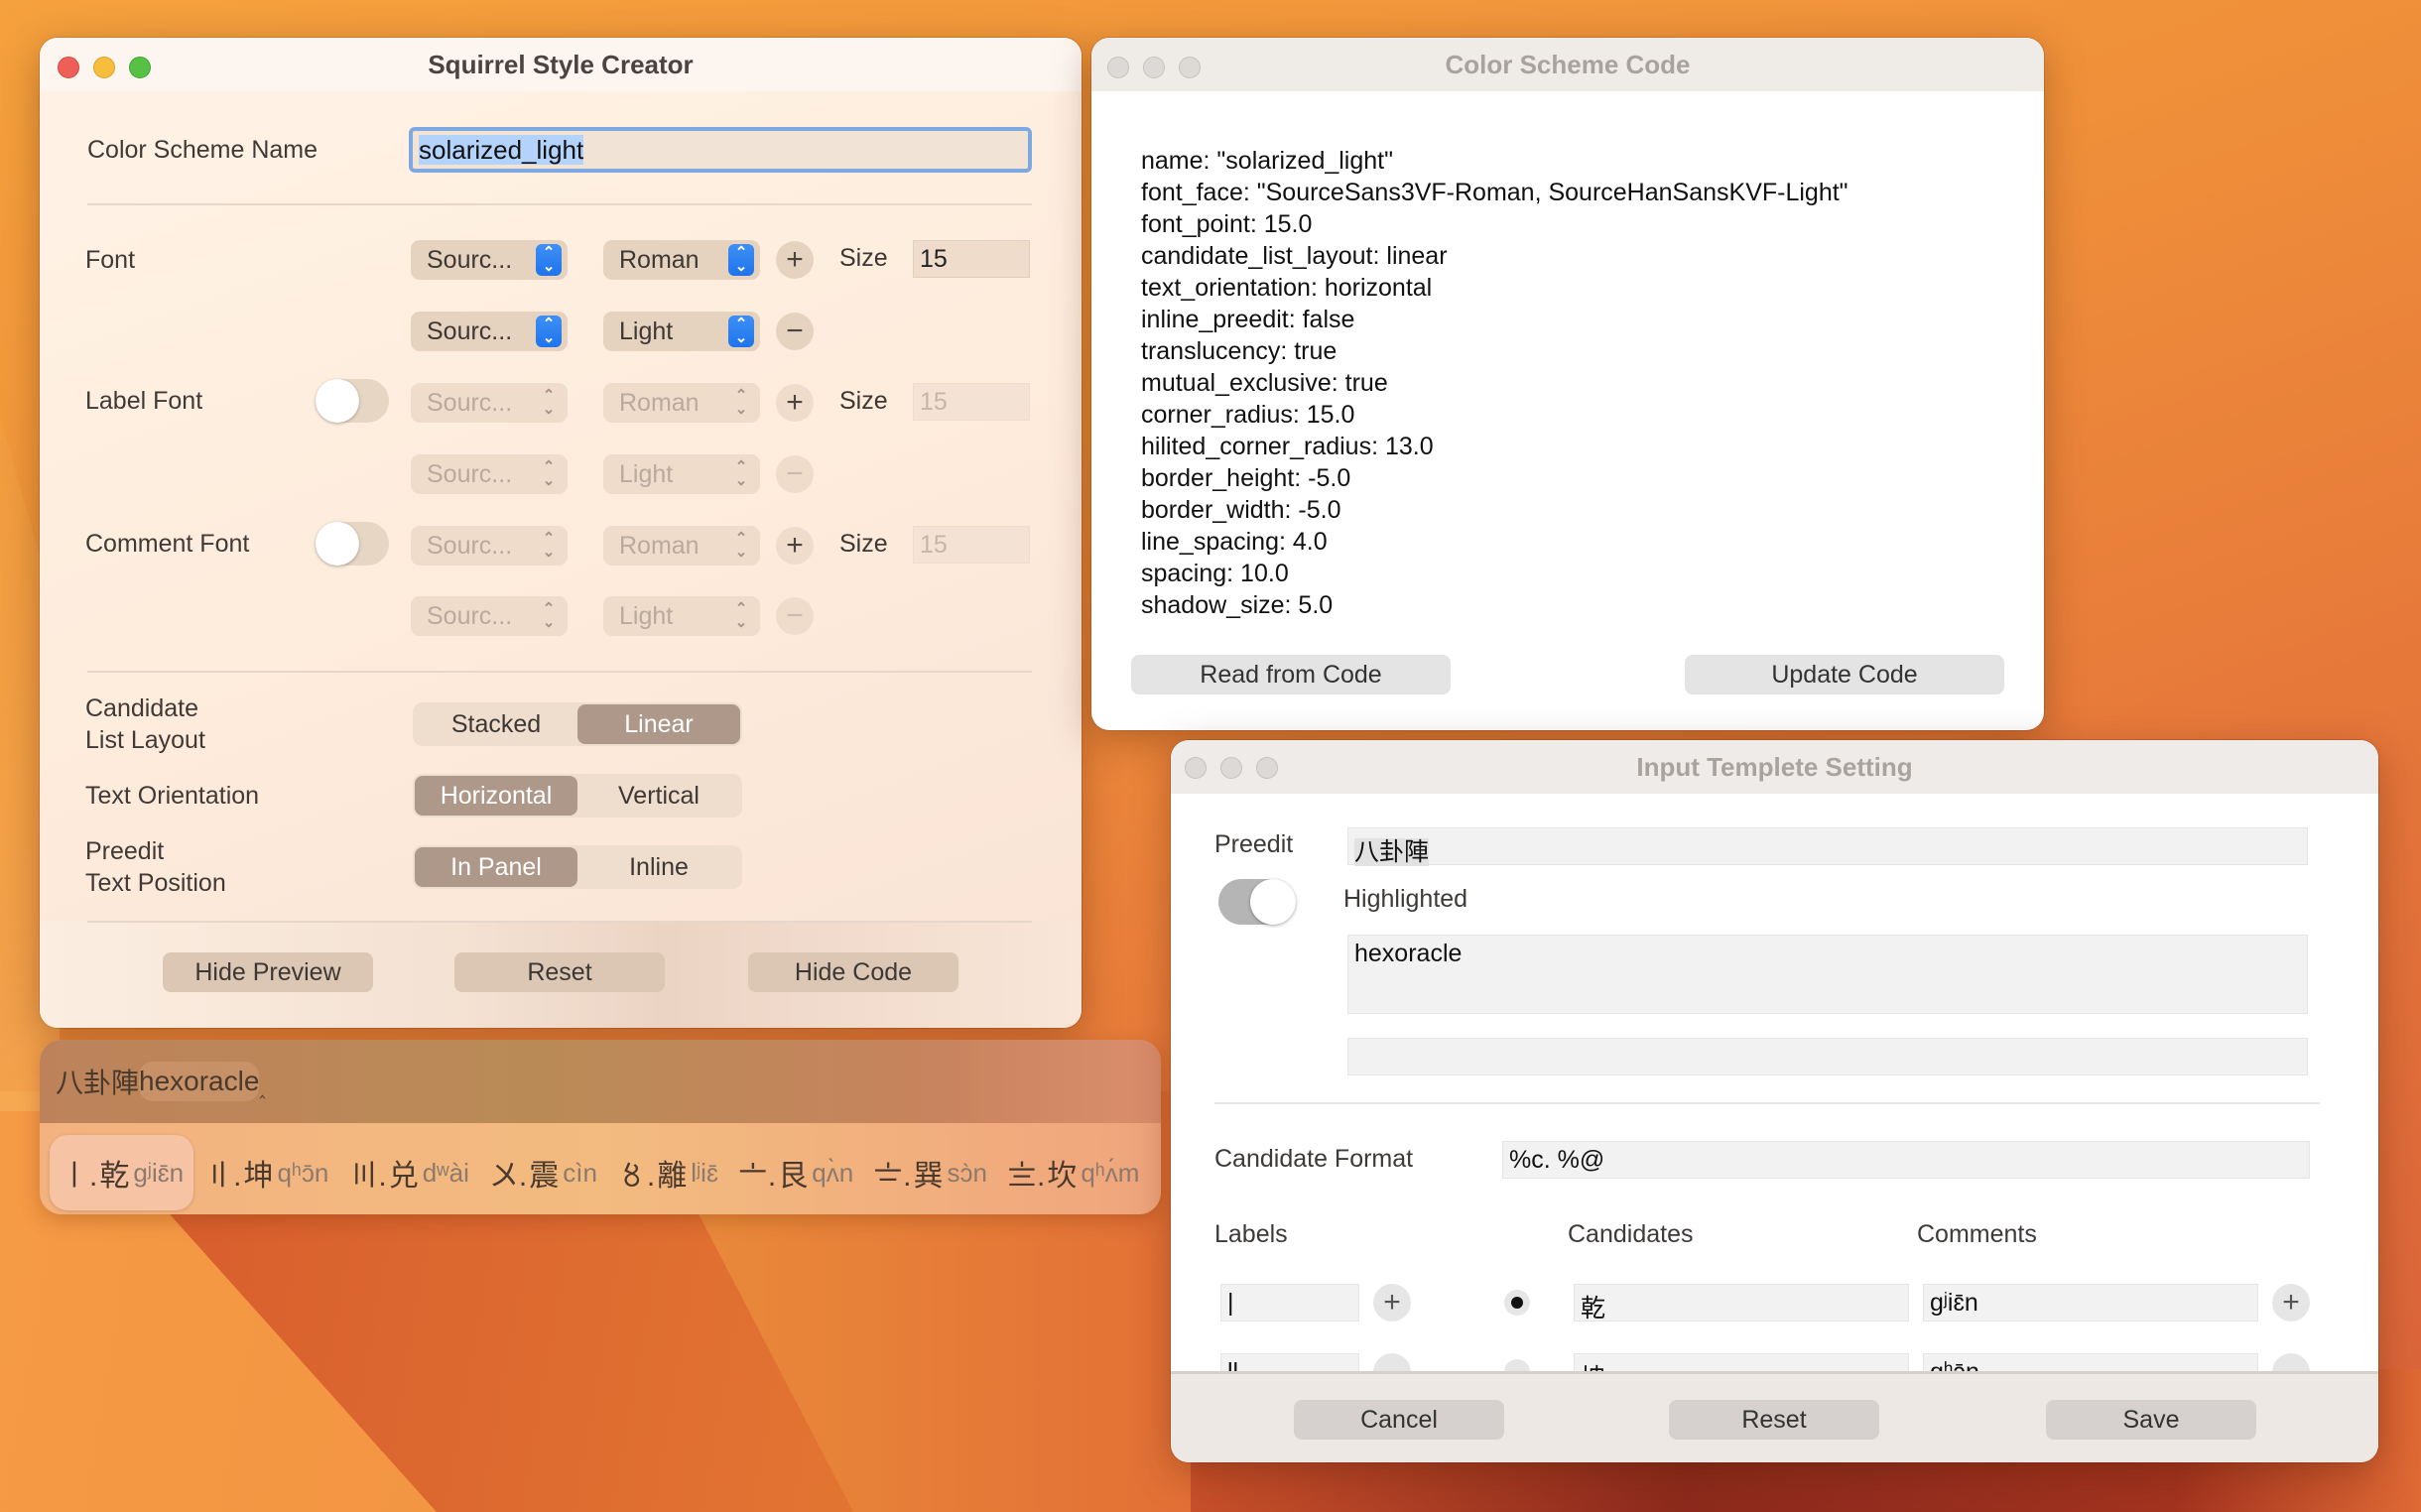 This screenshot has height=1512, width=2421. I want to click on read-from-code-button: Read from Code, so click(1291, 674).